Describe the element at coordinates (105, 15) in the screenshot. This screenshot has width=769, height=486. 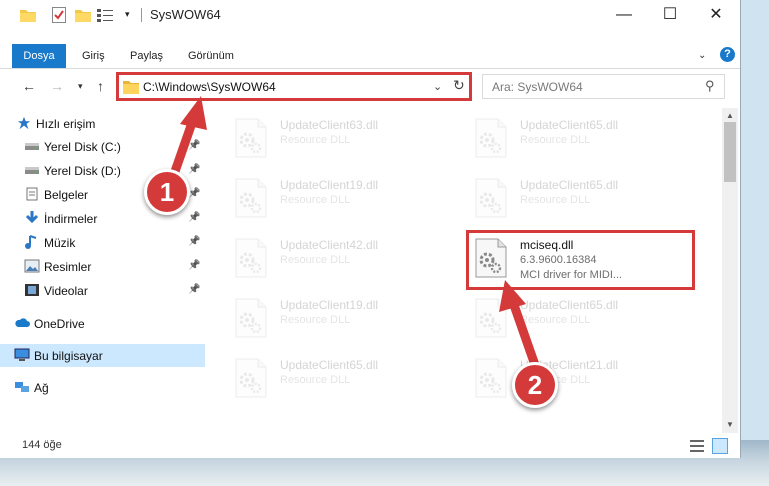
I see `list-view-icon` at that location.